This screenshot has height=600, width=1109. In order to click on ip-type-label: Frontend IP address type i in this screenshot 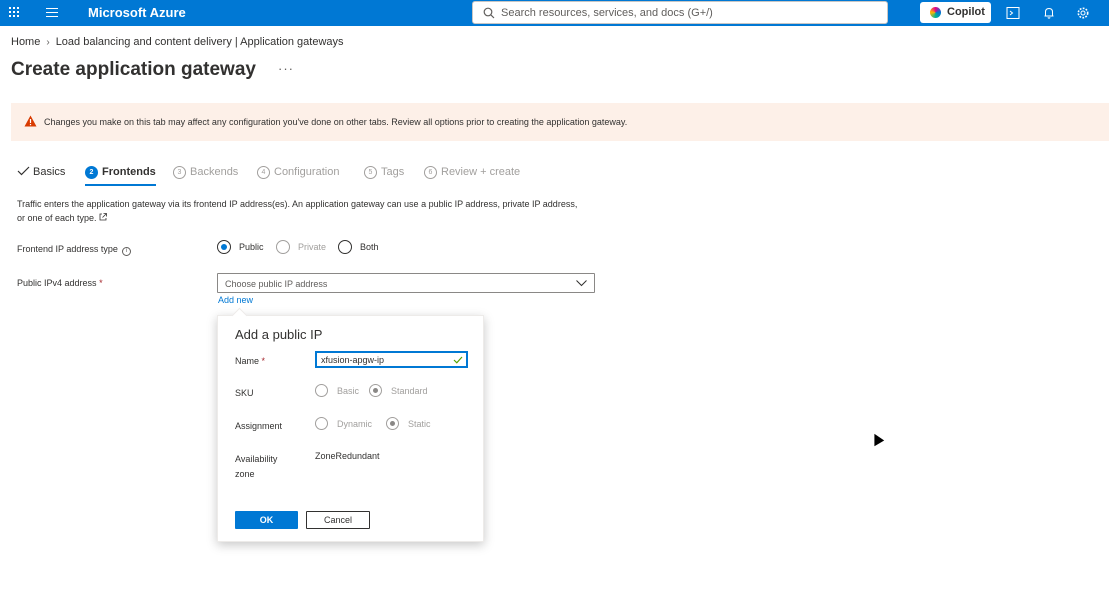, I will do `click(74, 250)`.